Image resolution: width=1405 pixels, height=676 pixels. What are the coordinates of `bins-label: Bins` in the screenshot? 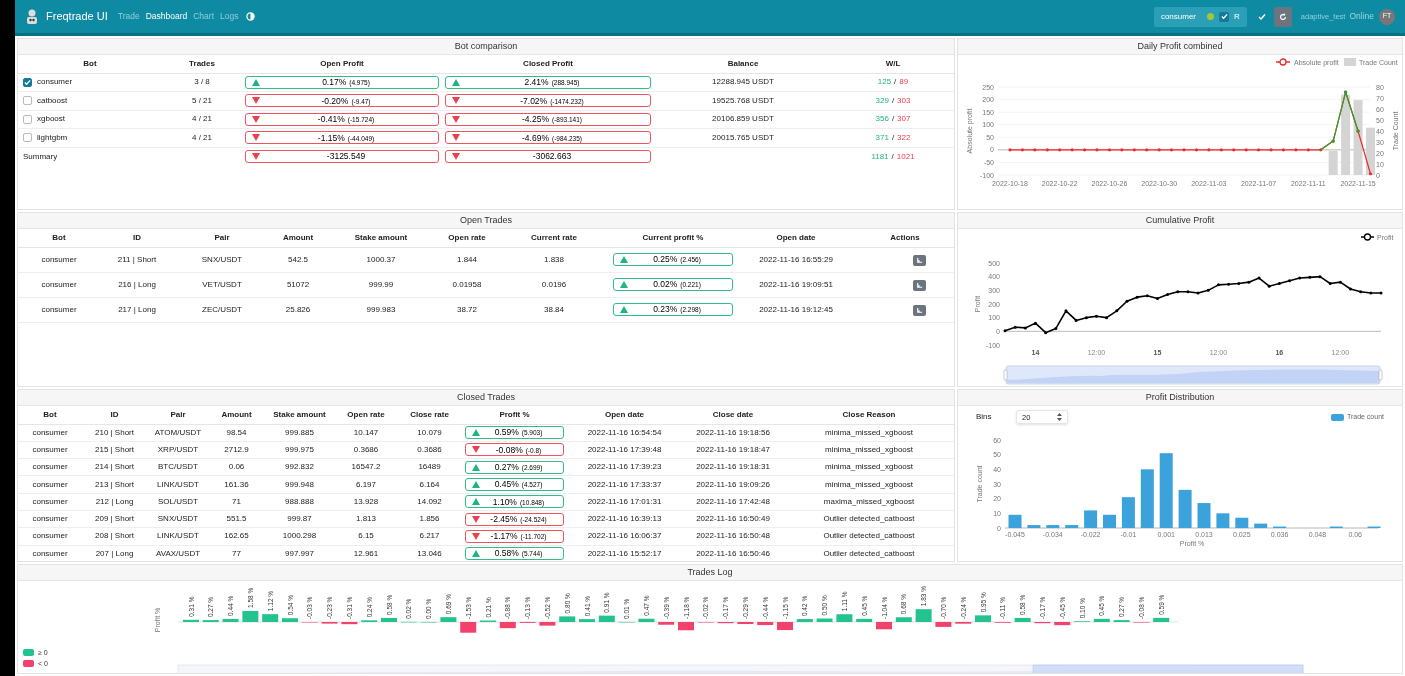 It's located at (984, 417).